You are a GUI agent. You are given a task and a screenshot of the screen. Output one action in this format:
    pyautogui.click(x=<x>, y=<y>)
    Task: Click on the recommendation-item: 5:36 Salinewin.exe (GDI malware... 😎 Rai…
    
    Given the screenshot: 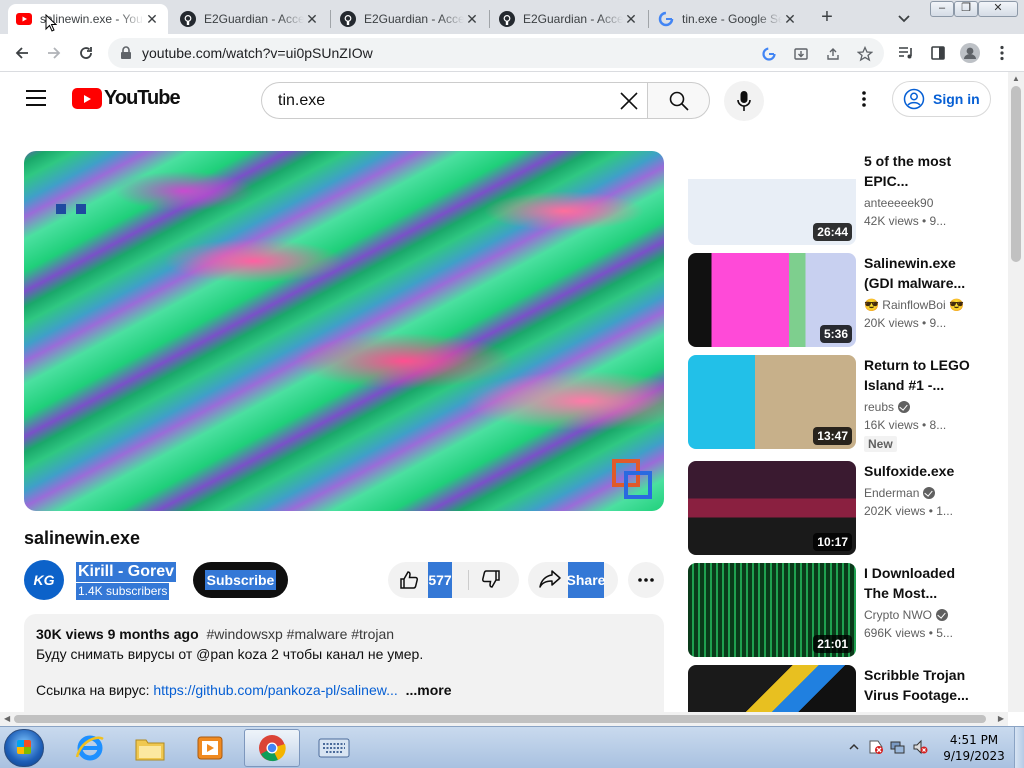 What is the action you would take?
    pyautogui.click(x=838, y=300)
    